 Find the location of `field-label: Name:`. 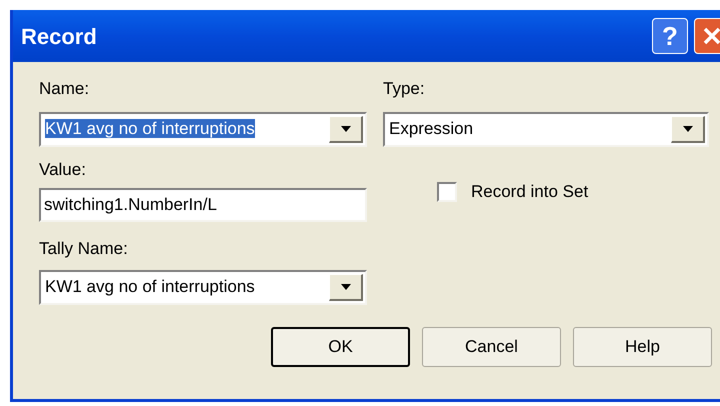

field-label: Name: is located at coordinates (64, 89).